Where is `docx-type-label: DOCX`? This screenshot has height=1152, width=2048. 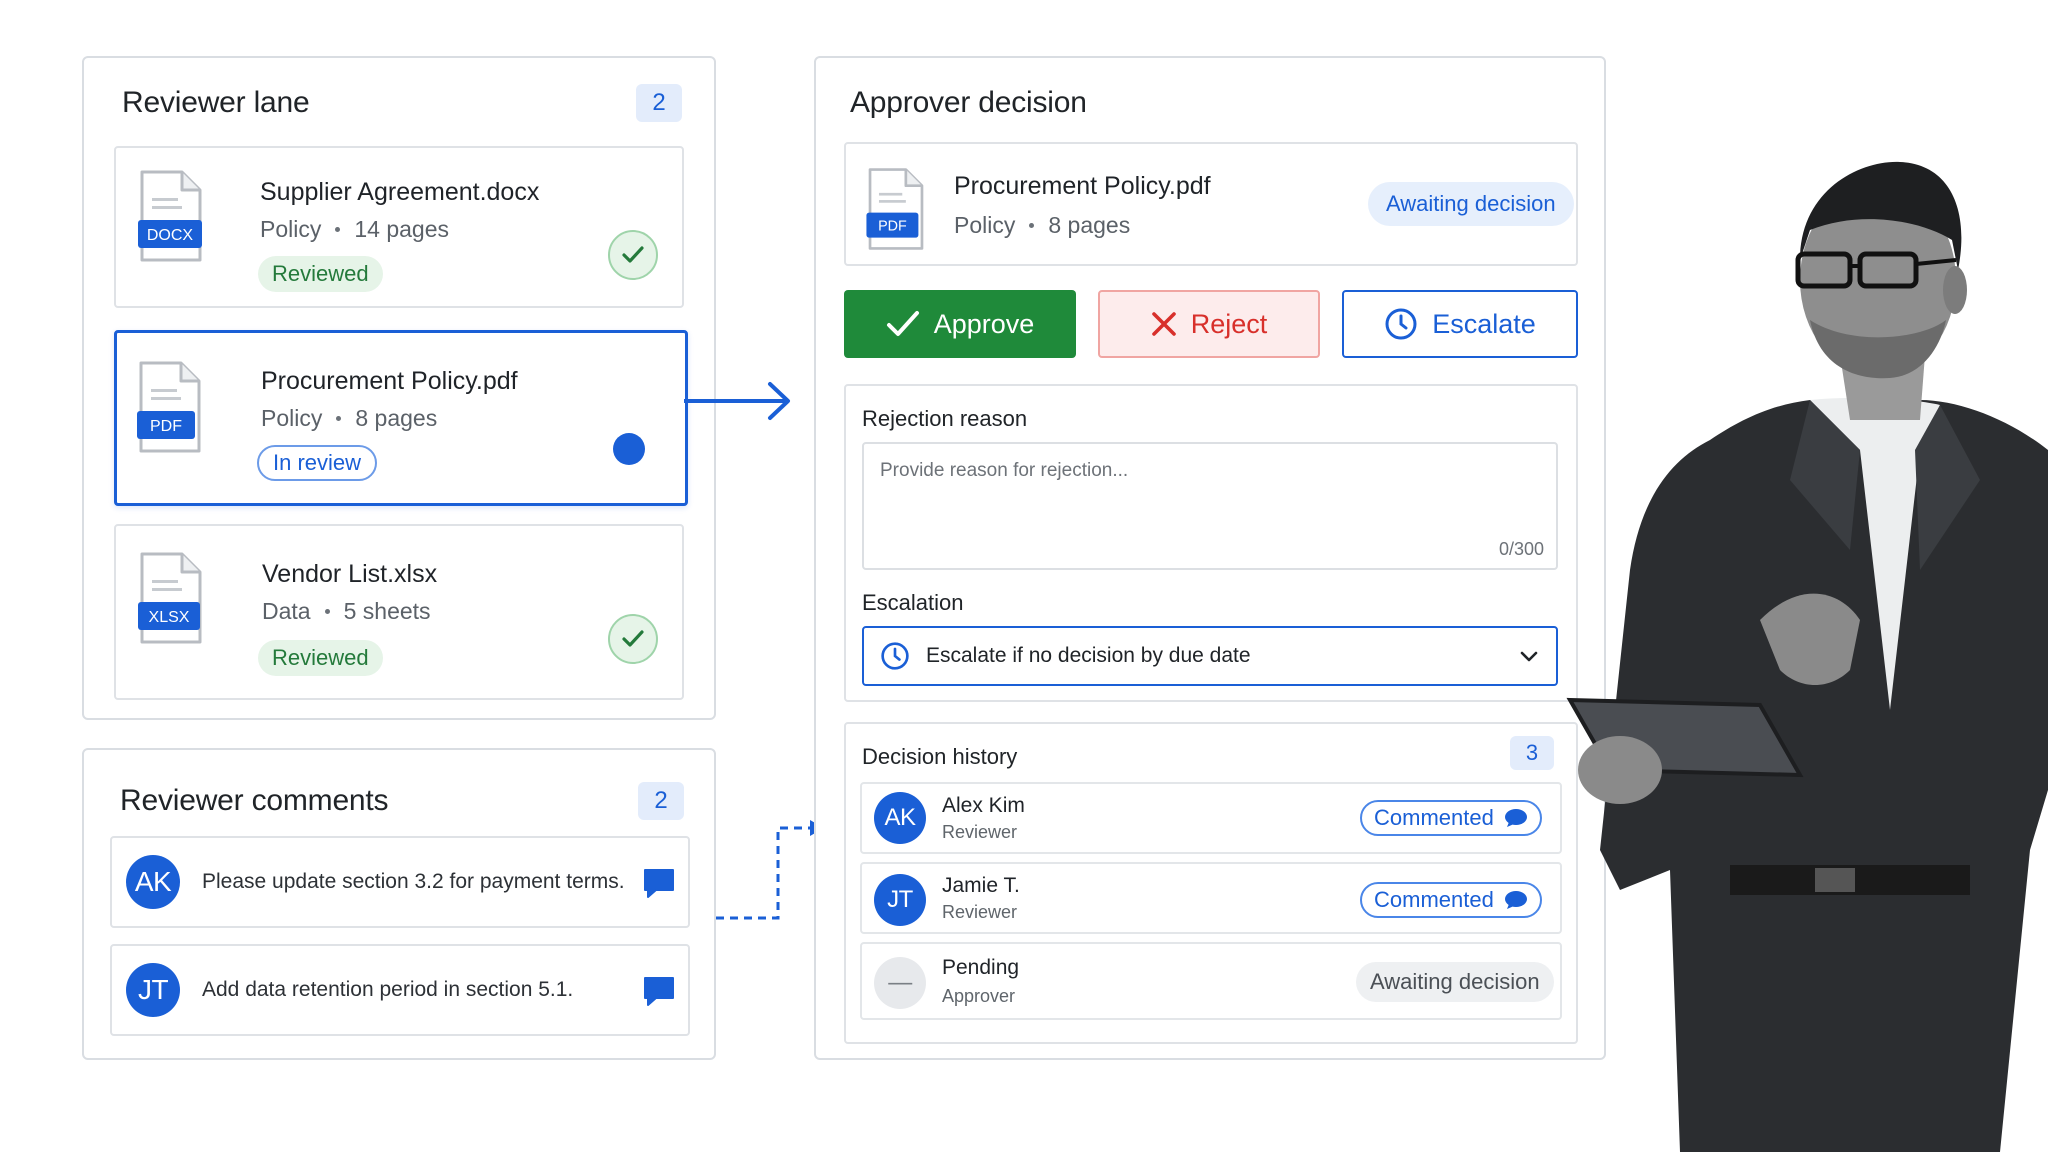 docx-type-label: DOCX is located at coordinates (170, 235).